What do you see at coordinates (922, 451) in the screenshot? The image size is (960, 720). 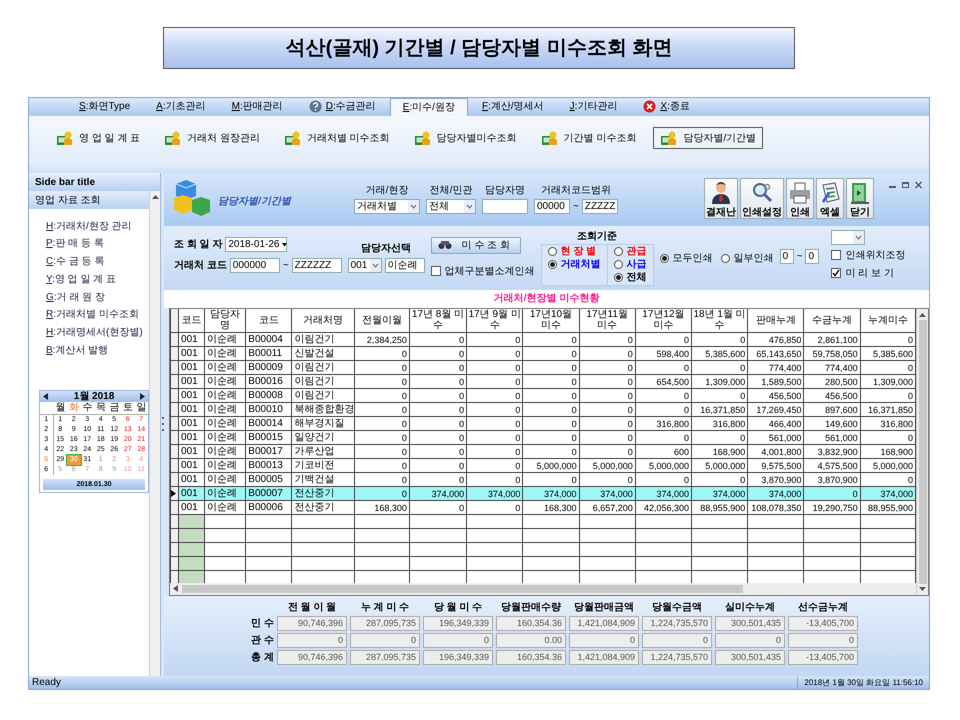 I see `vertical-scrollbar` at bounding box center [922, 451].